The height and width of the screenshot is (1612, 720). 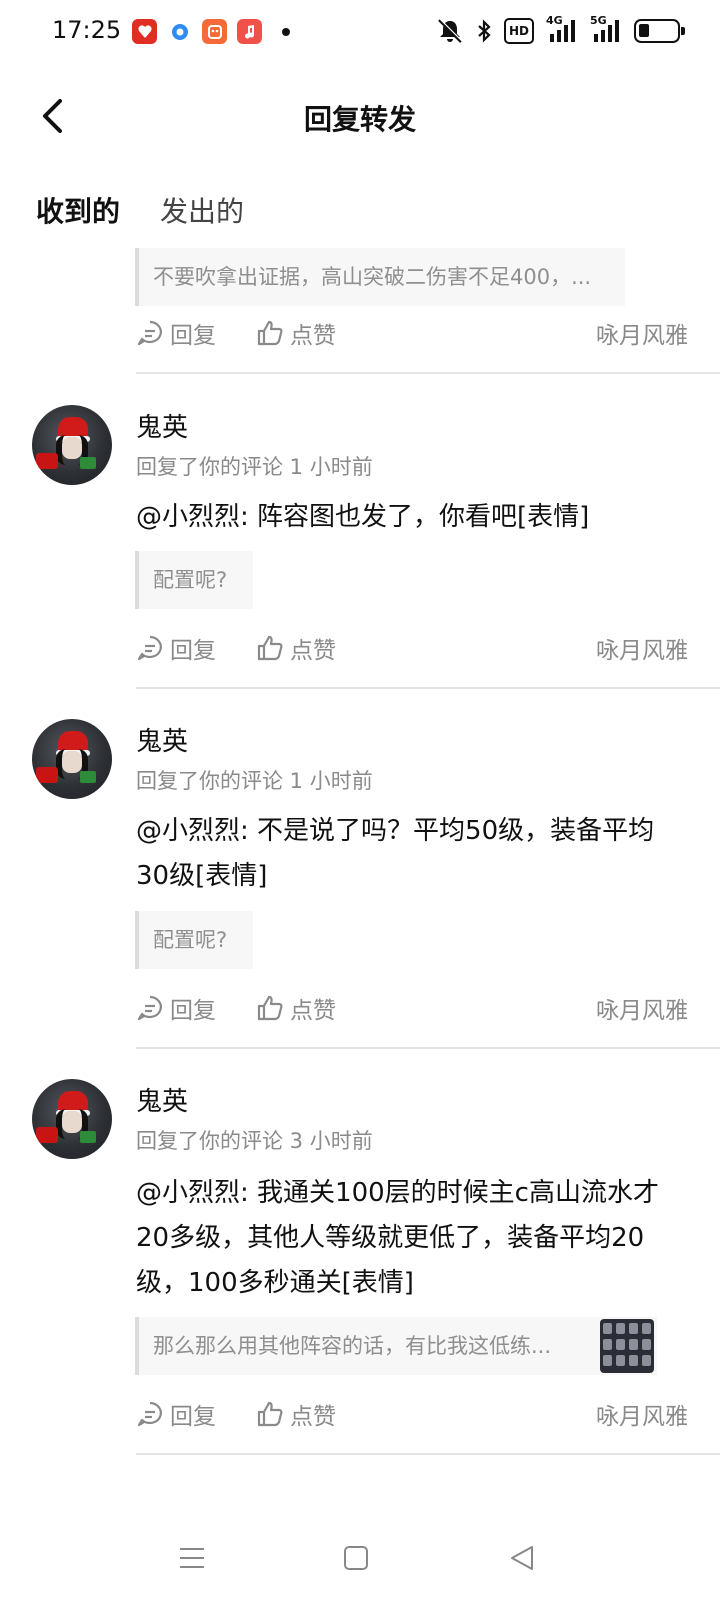 I want to click on comment-content: @小烈烈: 阵容图也发了，你看吧[表情], so click(x=363, y=517).